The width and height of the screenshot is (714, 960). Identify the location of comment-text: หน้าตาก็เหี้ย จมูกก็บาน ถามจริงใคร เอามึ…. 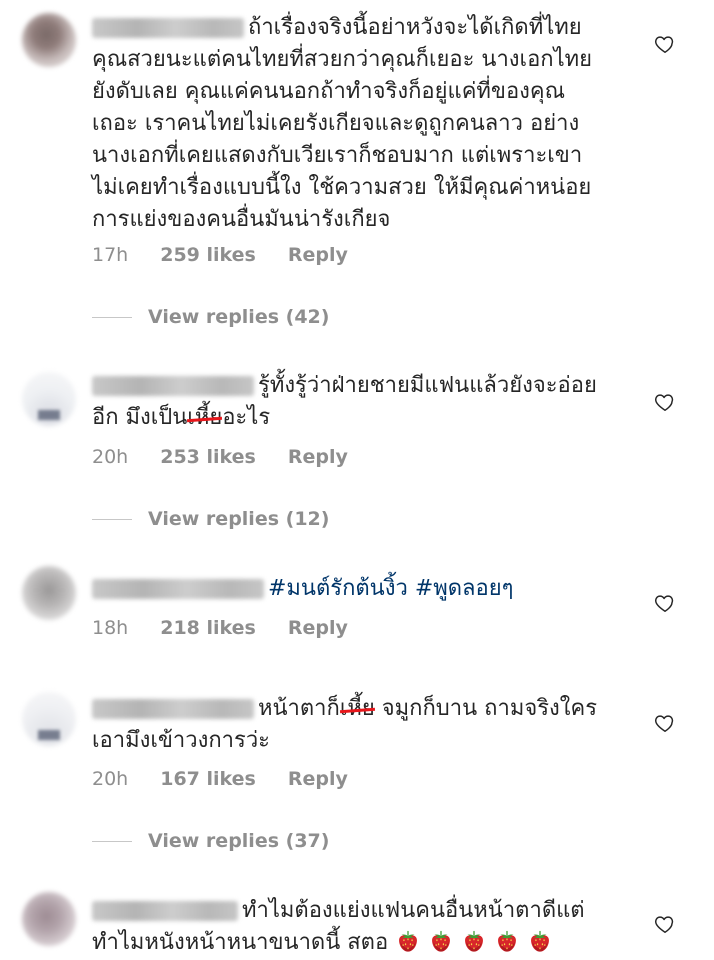
(345, 724).